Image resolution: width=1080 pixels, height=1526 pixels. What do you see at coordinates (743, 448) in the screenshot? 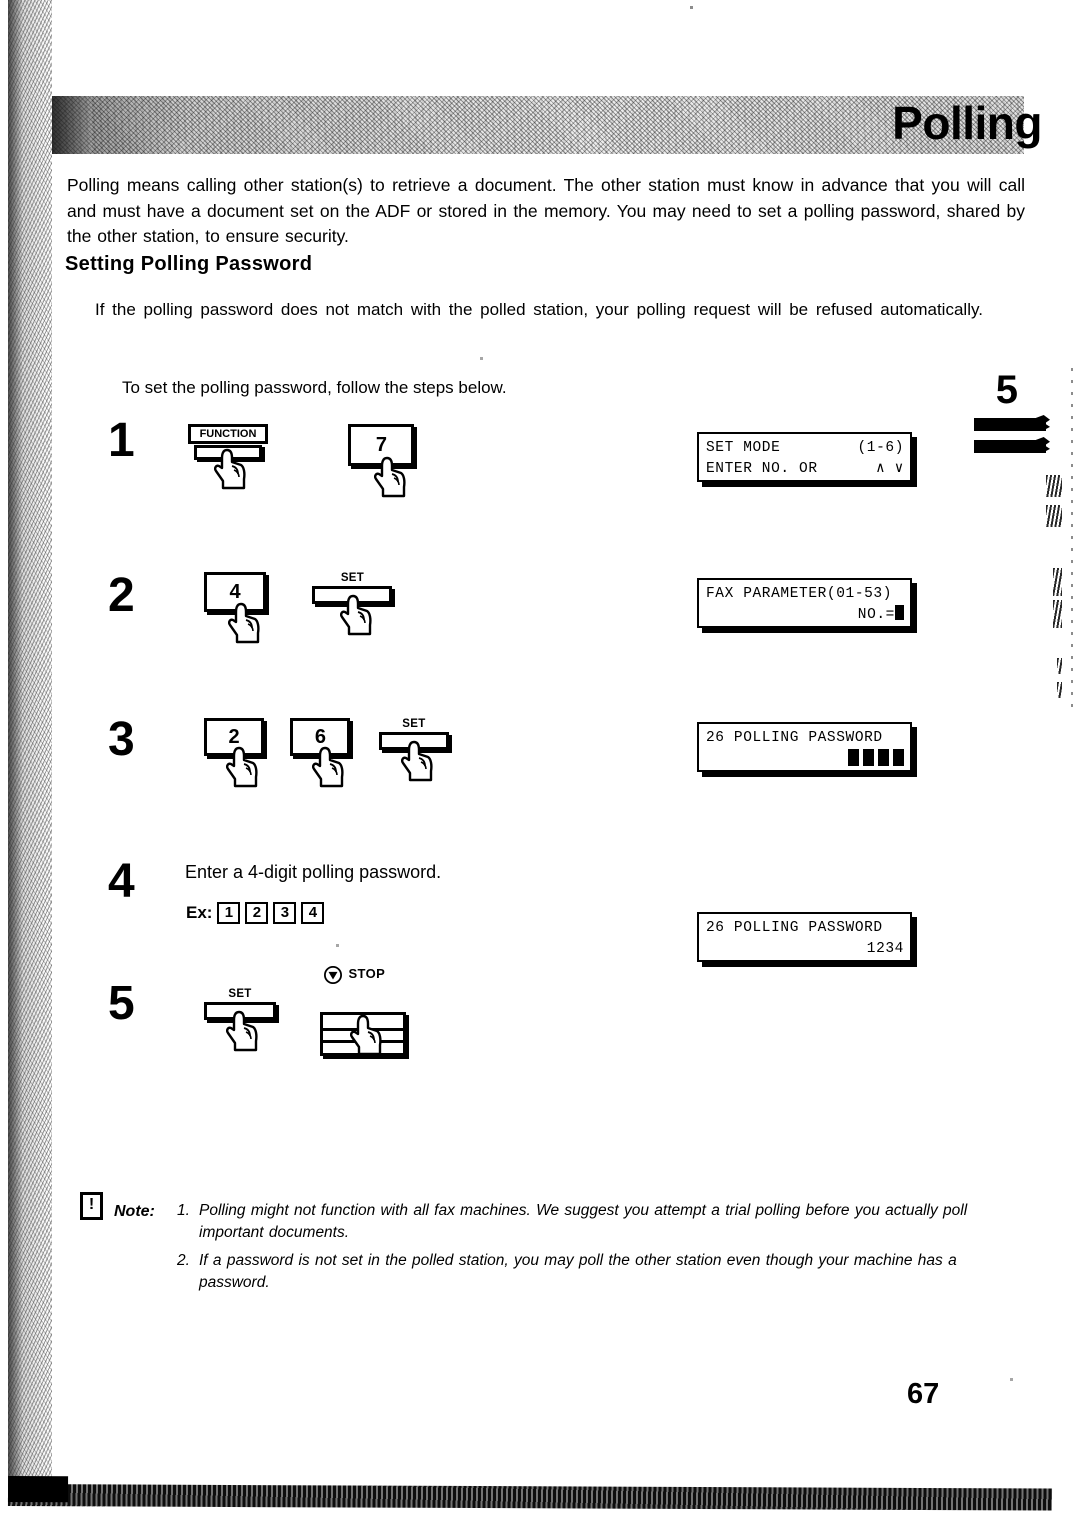
I see `lcd-text: SET MODE` at bounding box center [743, 448].